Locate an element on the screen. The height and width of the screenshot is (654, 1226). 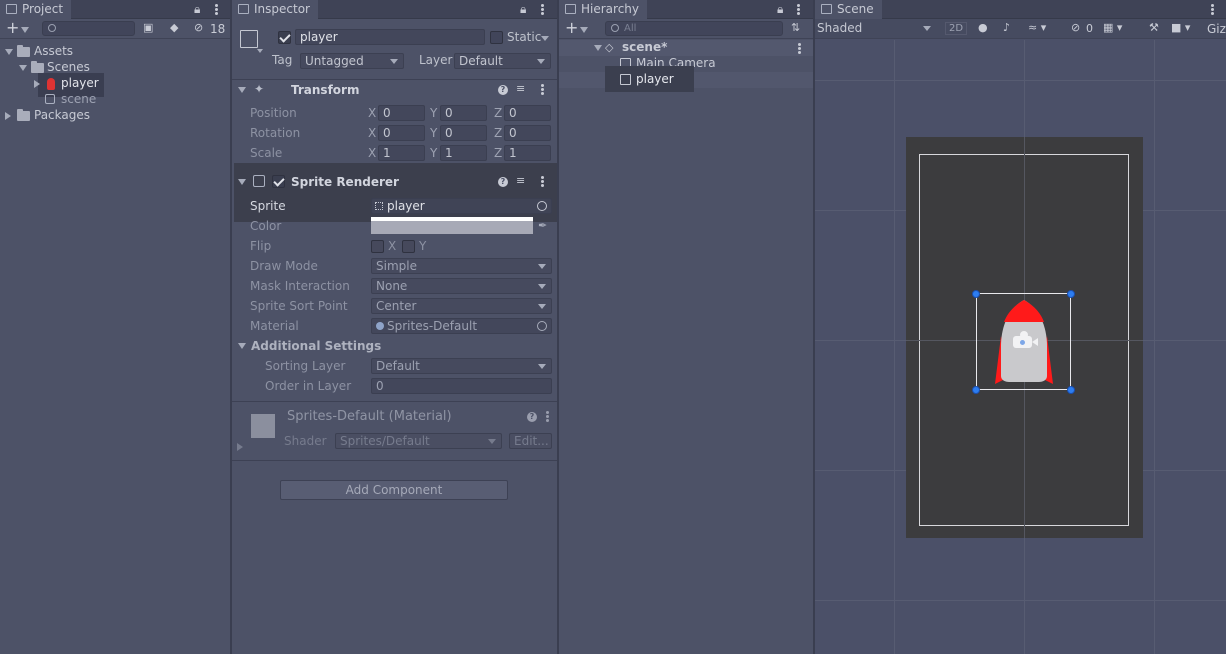
flip-x-checkbox is located at coordinates (377, 246).